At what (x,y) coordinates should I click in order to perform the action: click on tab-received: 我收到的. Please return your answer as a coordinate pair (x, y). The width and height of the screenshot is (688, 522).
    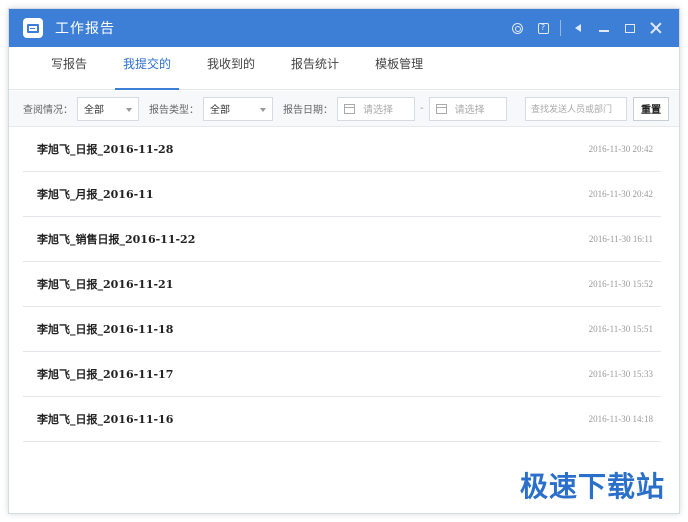
    Looking at the image, I should click on (231, 68).